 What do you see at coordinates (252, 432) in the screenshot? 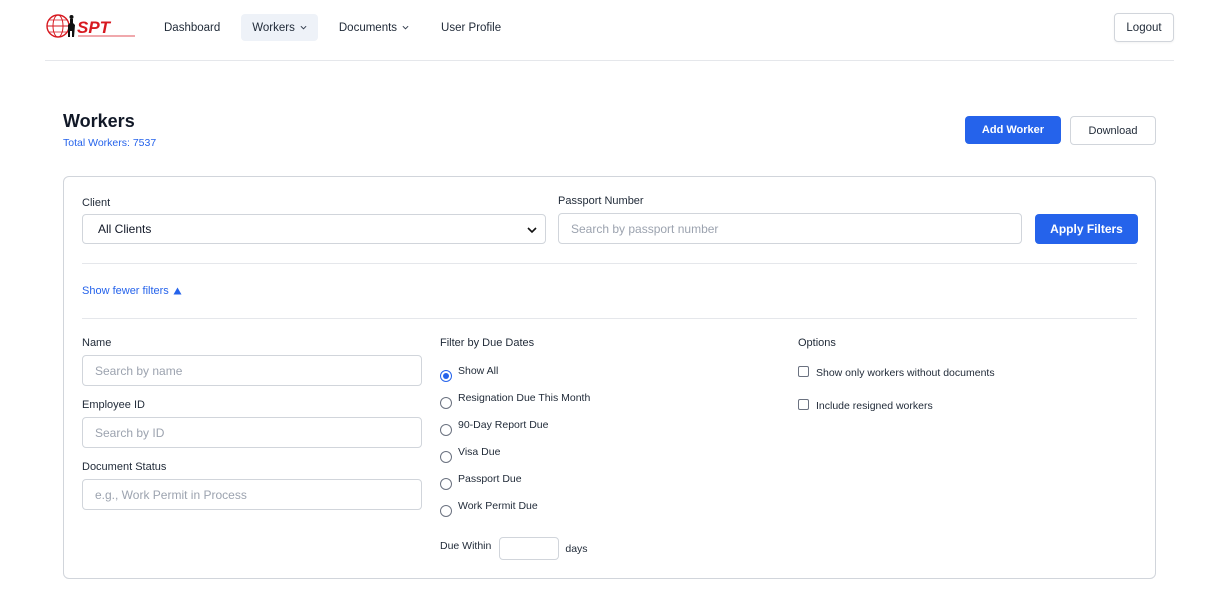
I see `employee-id-input` at bounding box center [252, 432].